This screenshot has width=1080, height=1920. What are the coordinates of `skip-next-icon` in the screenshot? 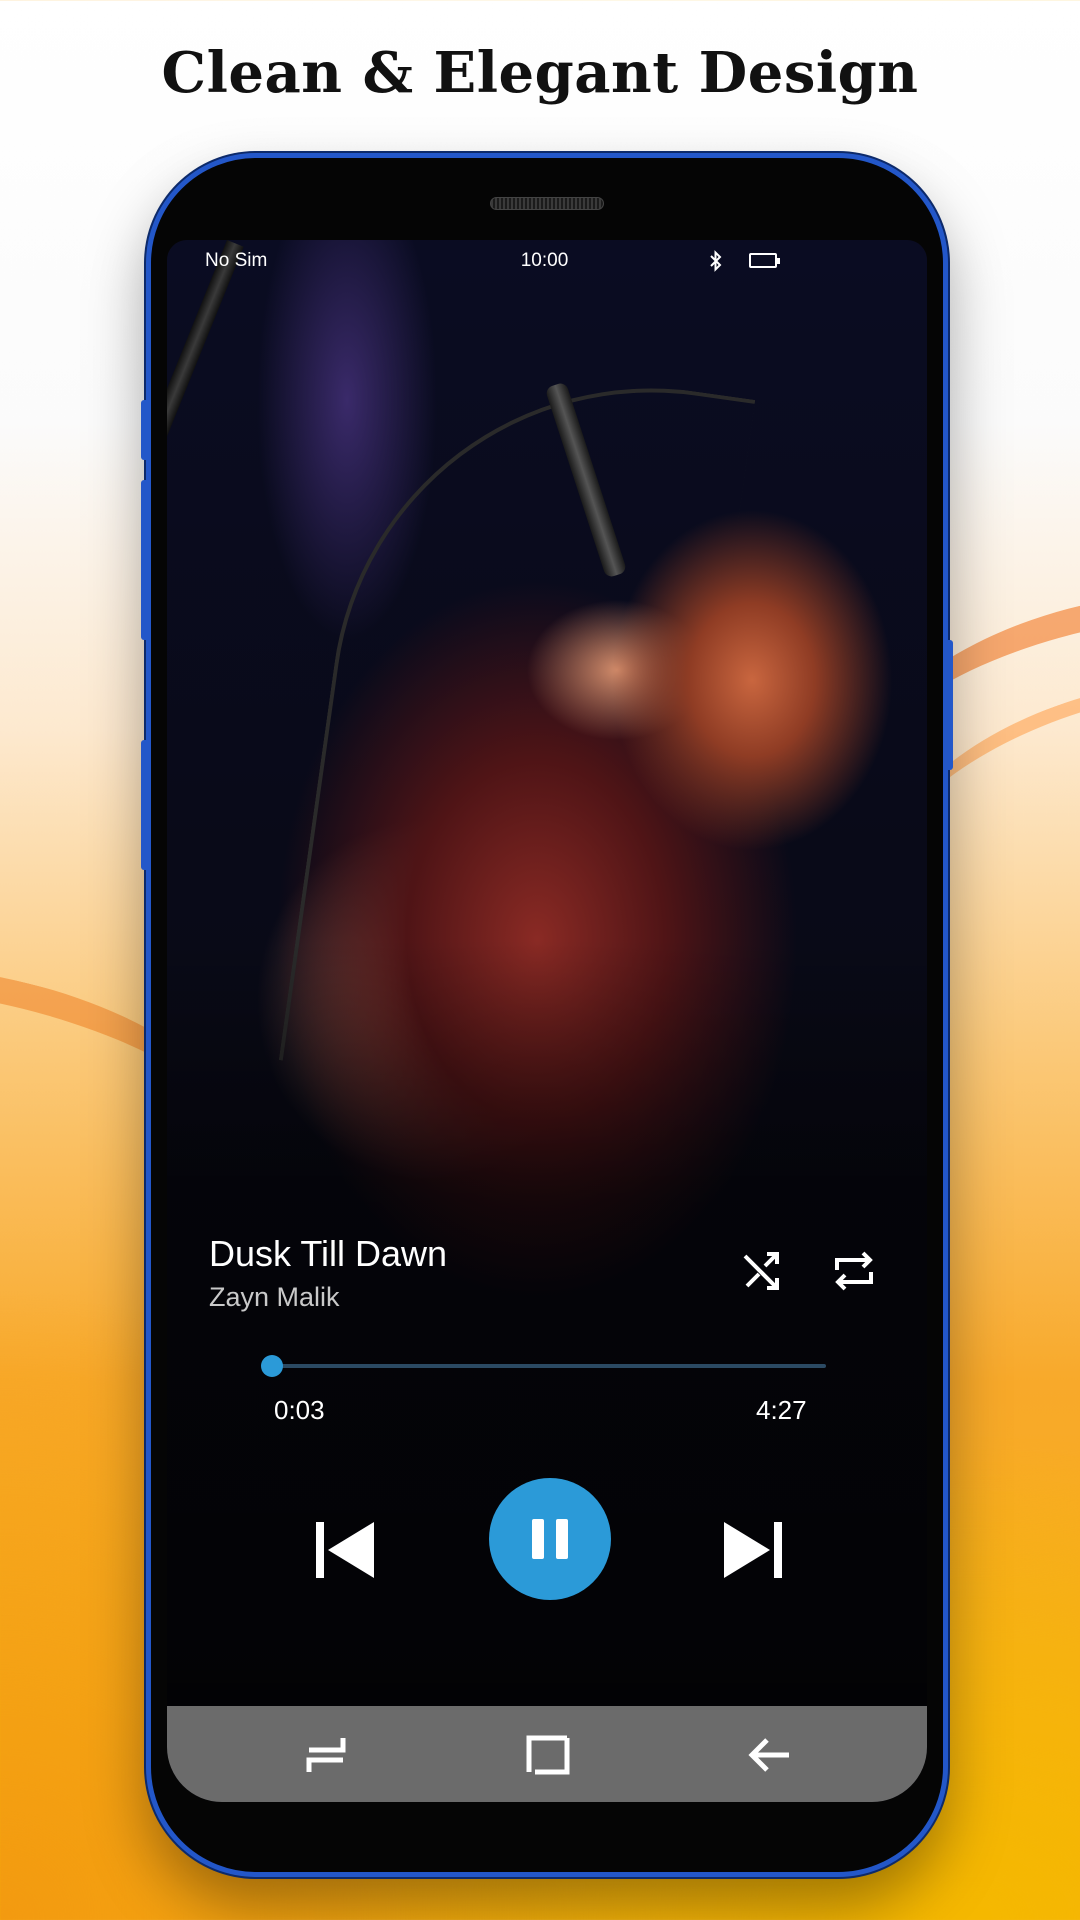 It's located at (754, 1550).